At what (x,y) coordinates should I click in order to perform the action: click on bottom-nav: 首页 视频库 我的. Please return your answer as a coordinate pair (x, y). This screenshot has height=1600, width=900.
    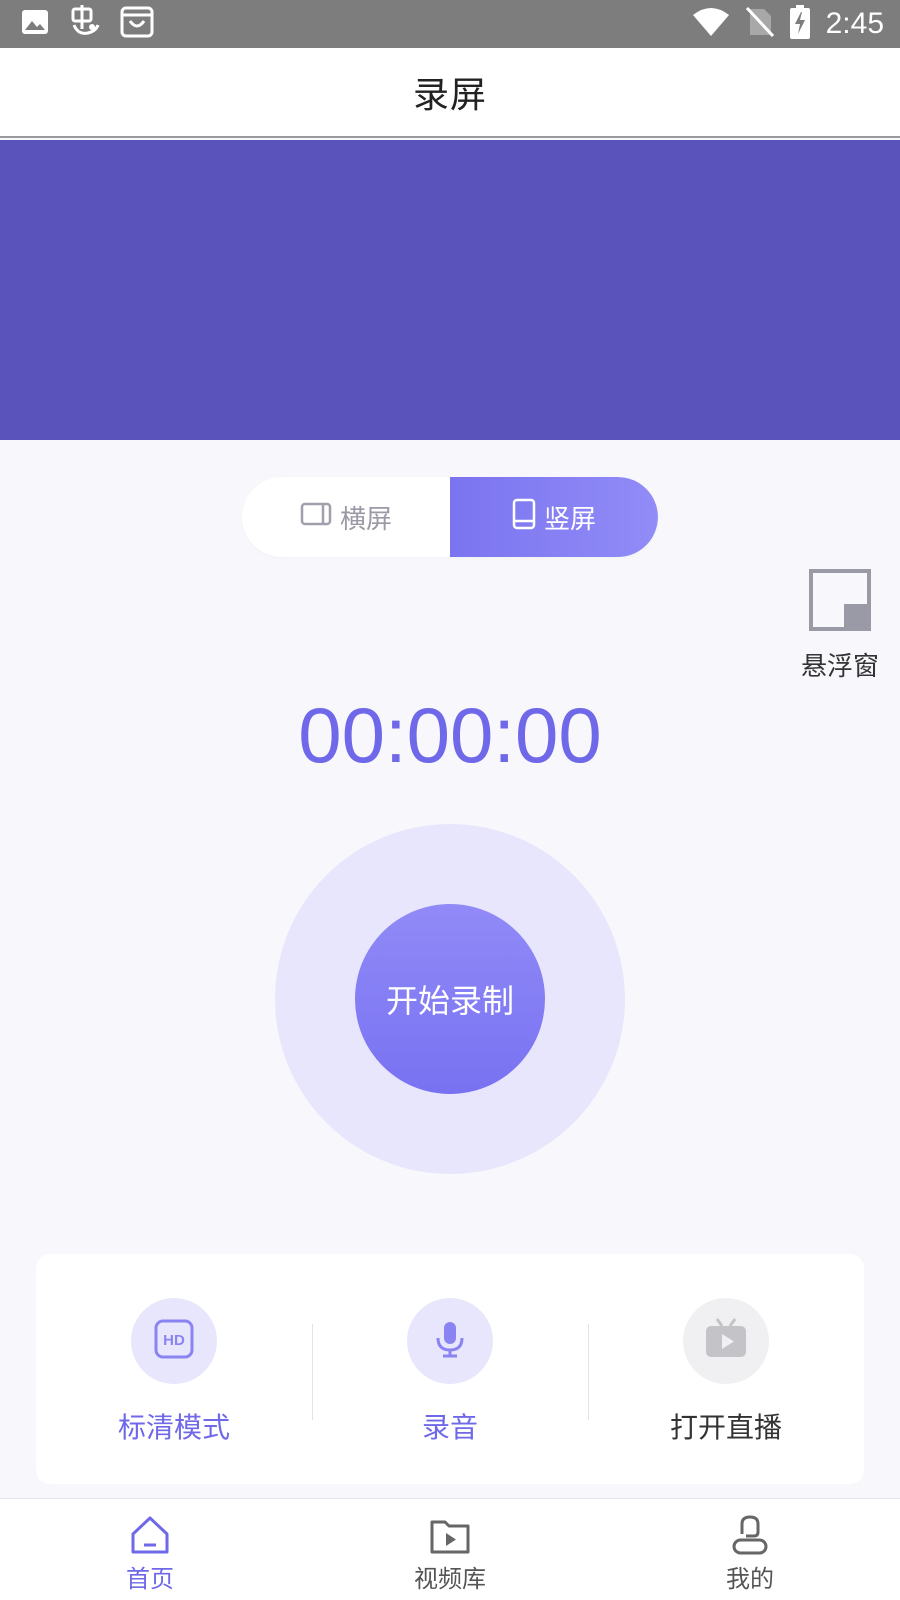
    Looking at the image, I should click on (450, 1549).